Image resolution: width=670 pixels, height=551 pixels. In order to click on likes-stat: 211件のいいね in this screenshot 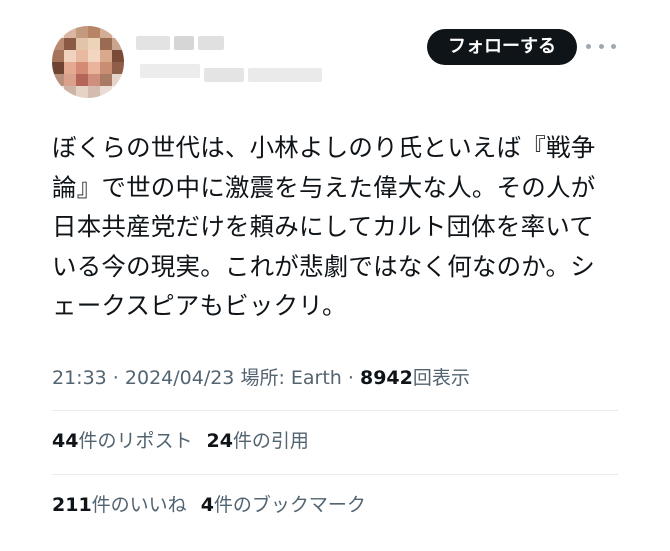, I will do `click(119, 505)`.